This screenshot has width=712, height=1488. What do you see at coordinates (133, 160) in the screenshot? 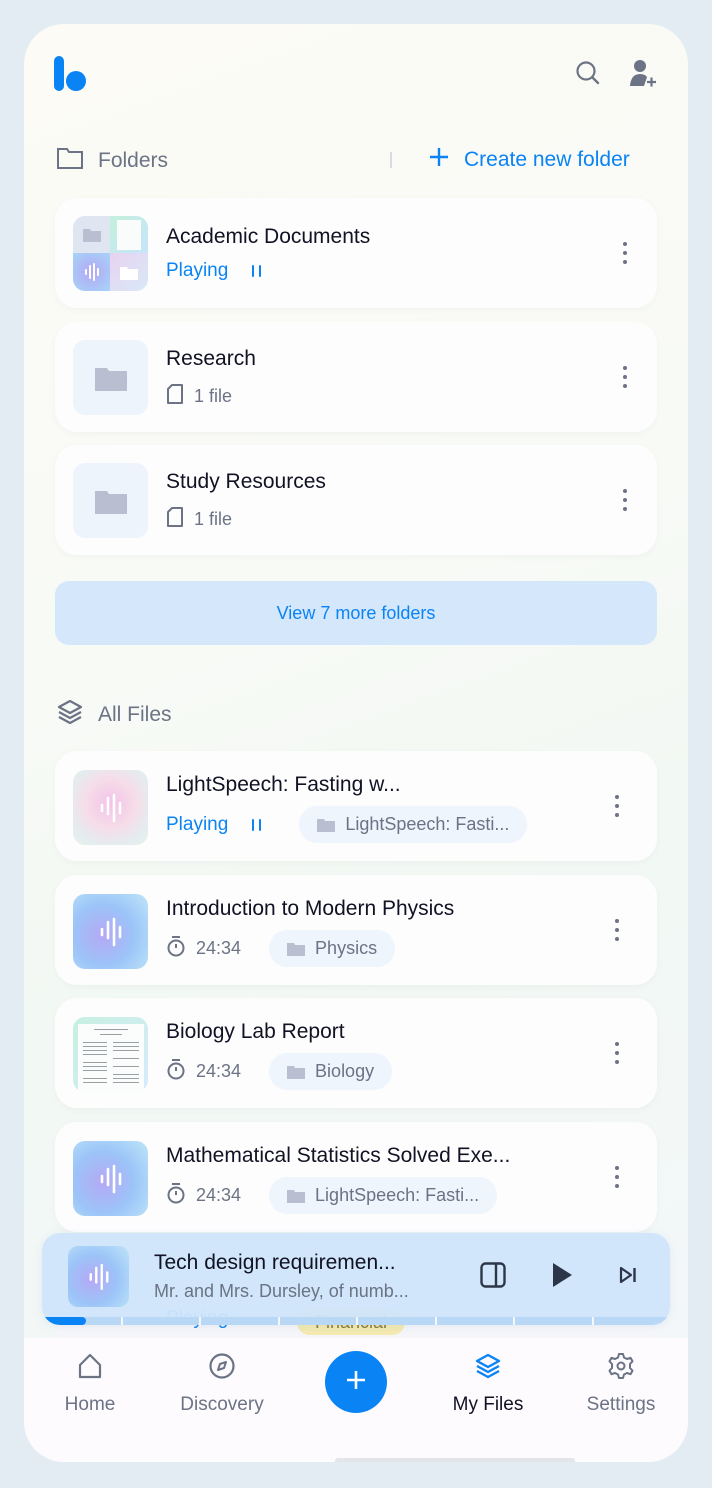
I see `folders-title: Folders` at bounding box center [133, 160].